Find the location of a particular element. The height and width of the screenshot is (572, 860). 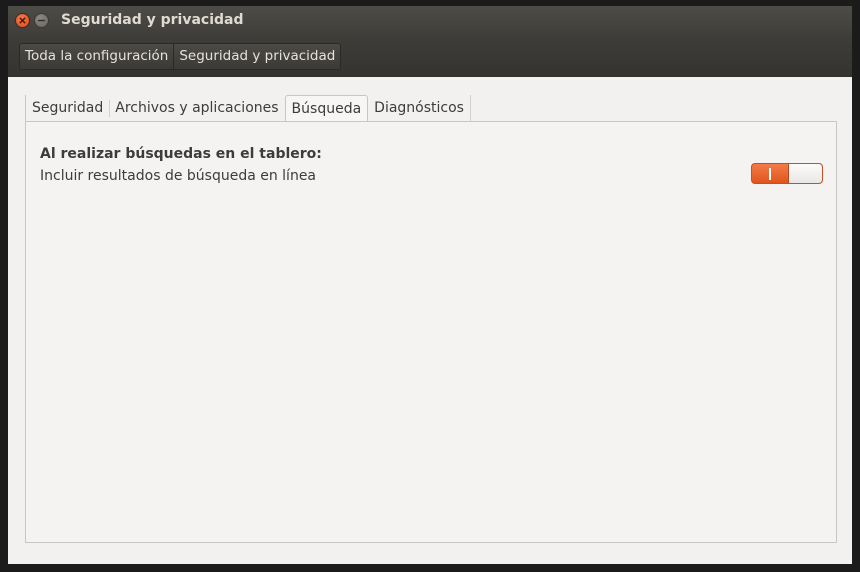

close-button is located at coordinates (22, 20).